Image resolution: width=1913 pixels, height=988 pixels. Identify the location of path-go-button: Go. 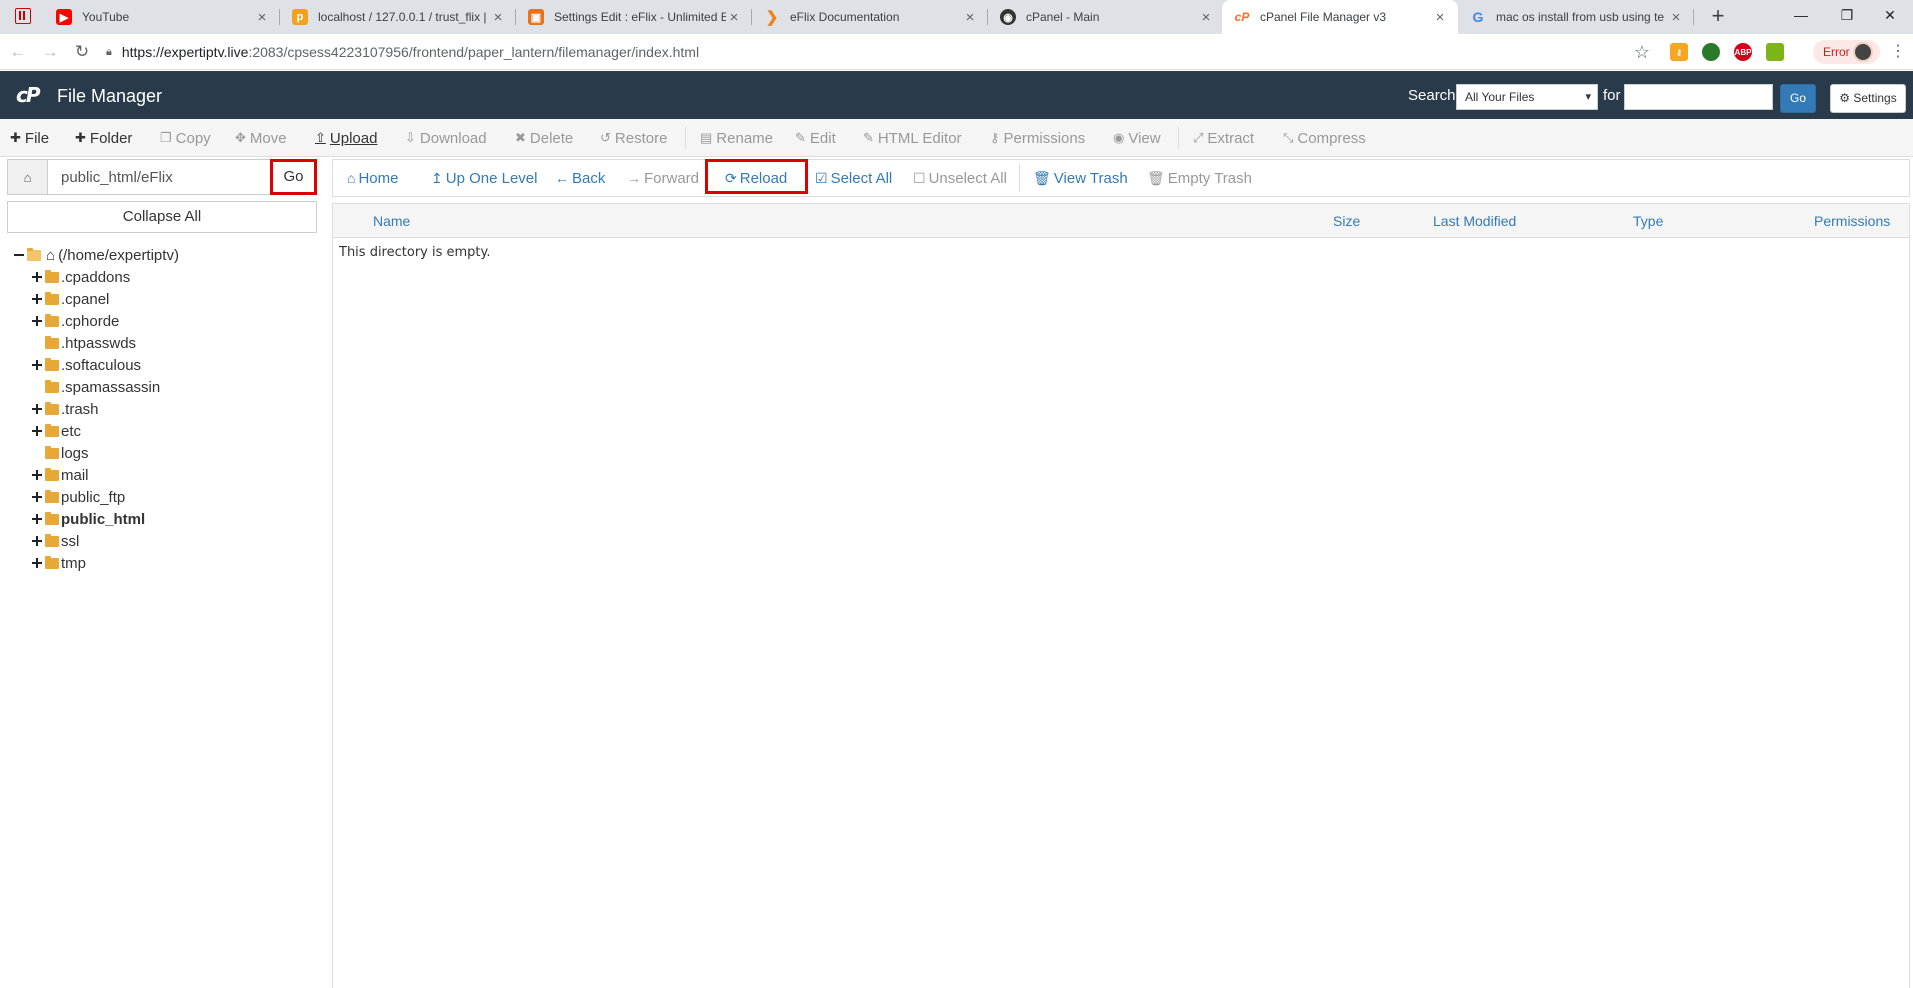
(293, 177).